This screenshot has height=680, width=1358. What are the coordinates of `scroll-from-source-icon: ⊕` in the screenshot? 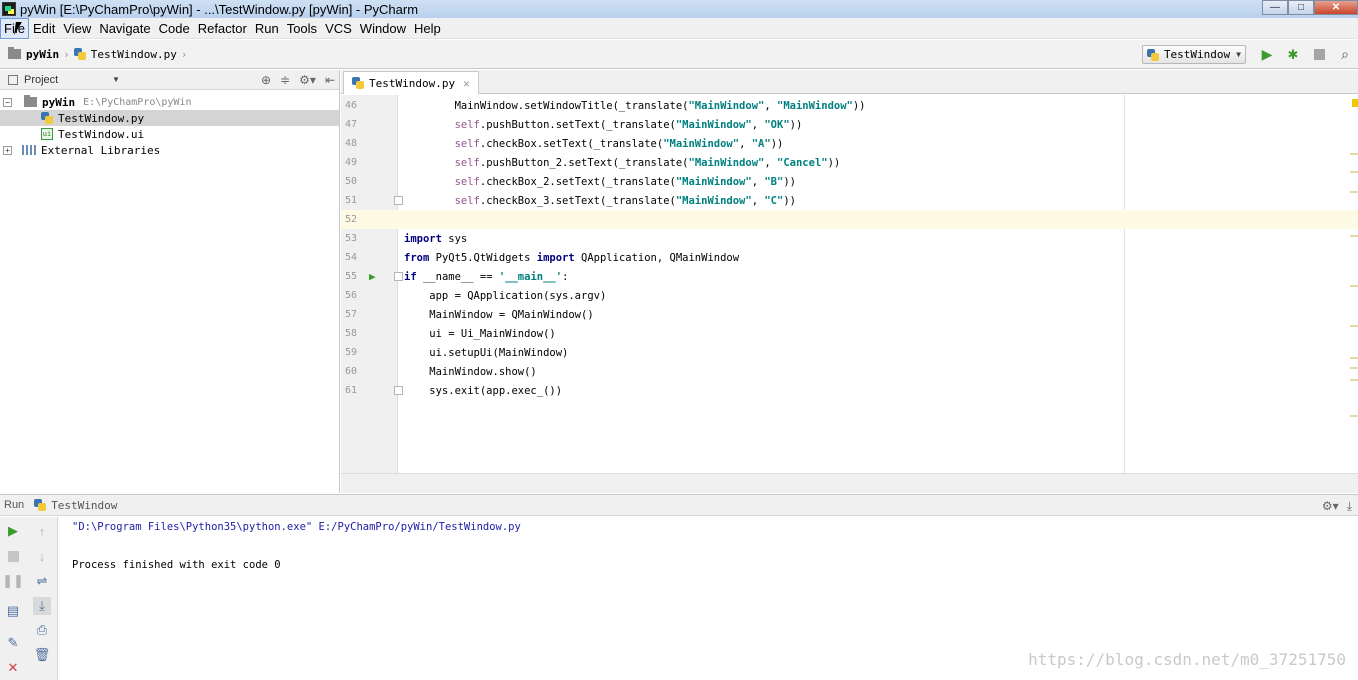 It's located at (266, 80).